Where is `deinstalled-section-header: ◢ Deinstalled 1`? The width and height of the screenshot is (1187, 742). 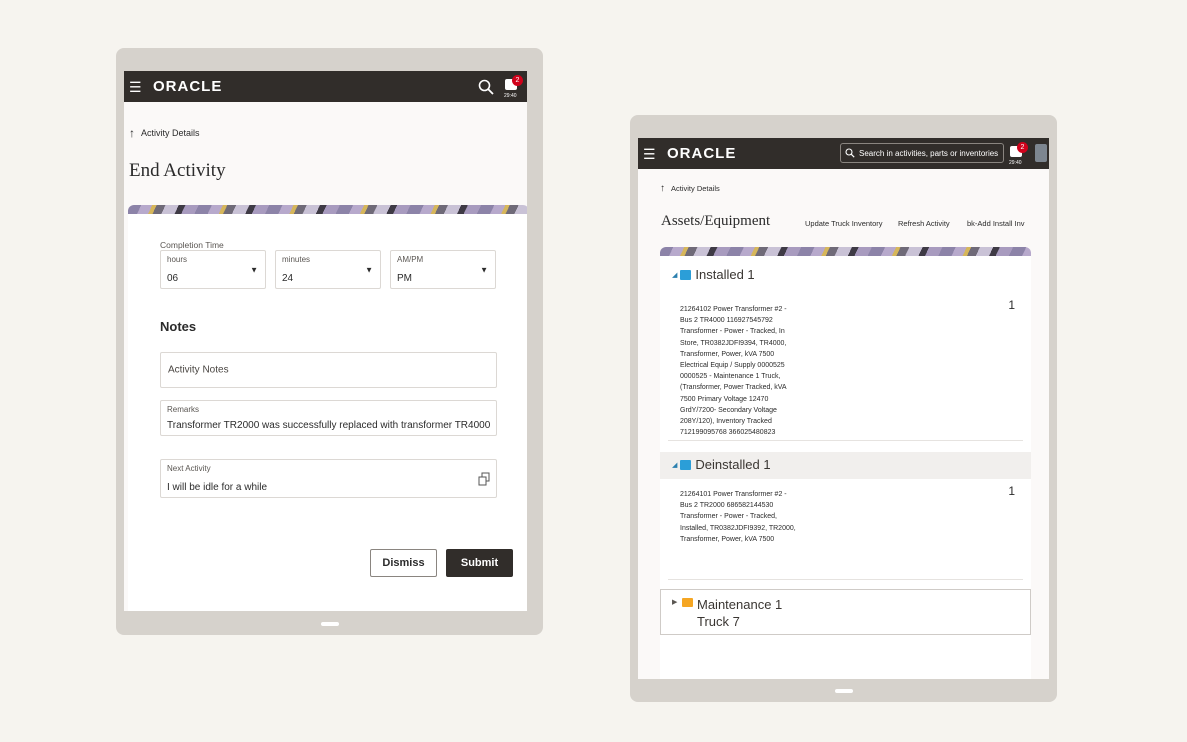 deinstalled-section-header: ◢ Deinstalled 1 is located at coordinates (721, 464).